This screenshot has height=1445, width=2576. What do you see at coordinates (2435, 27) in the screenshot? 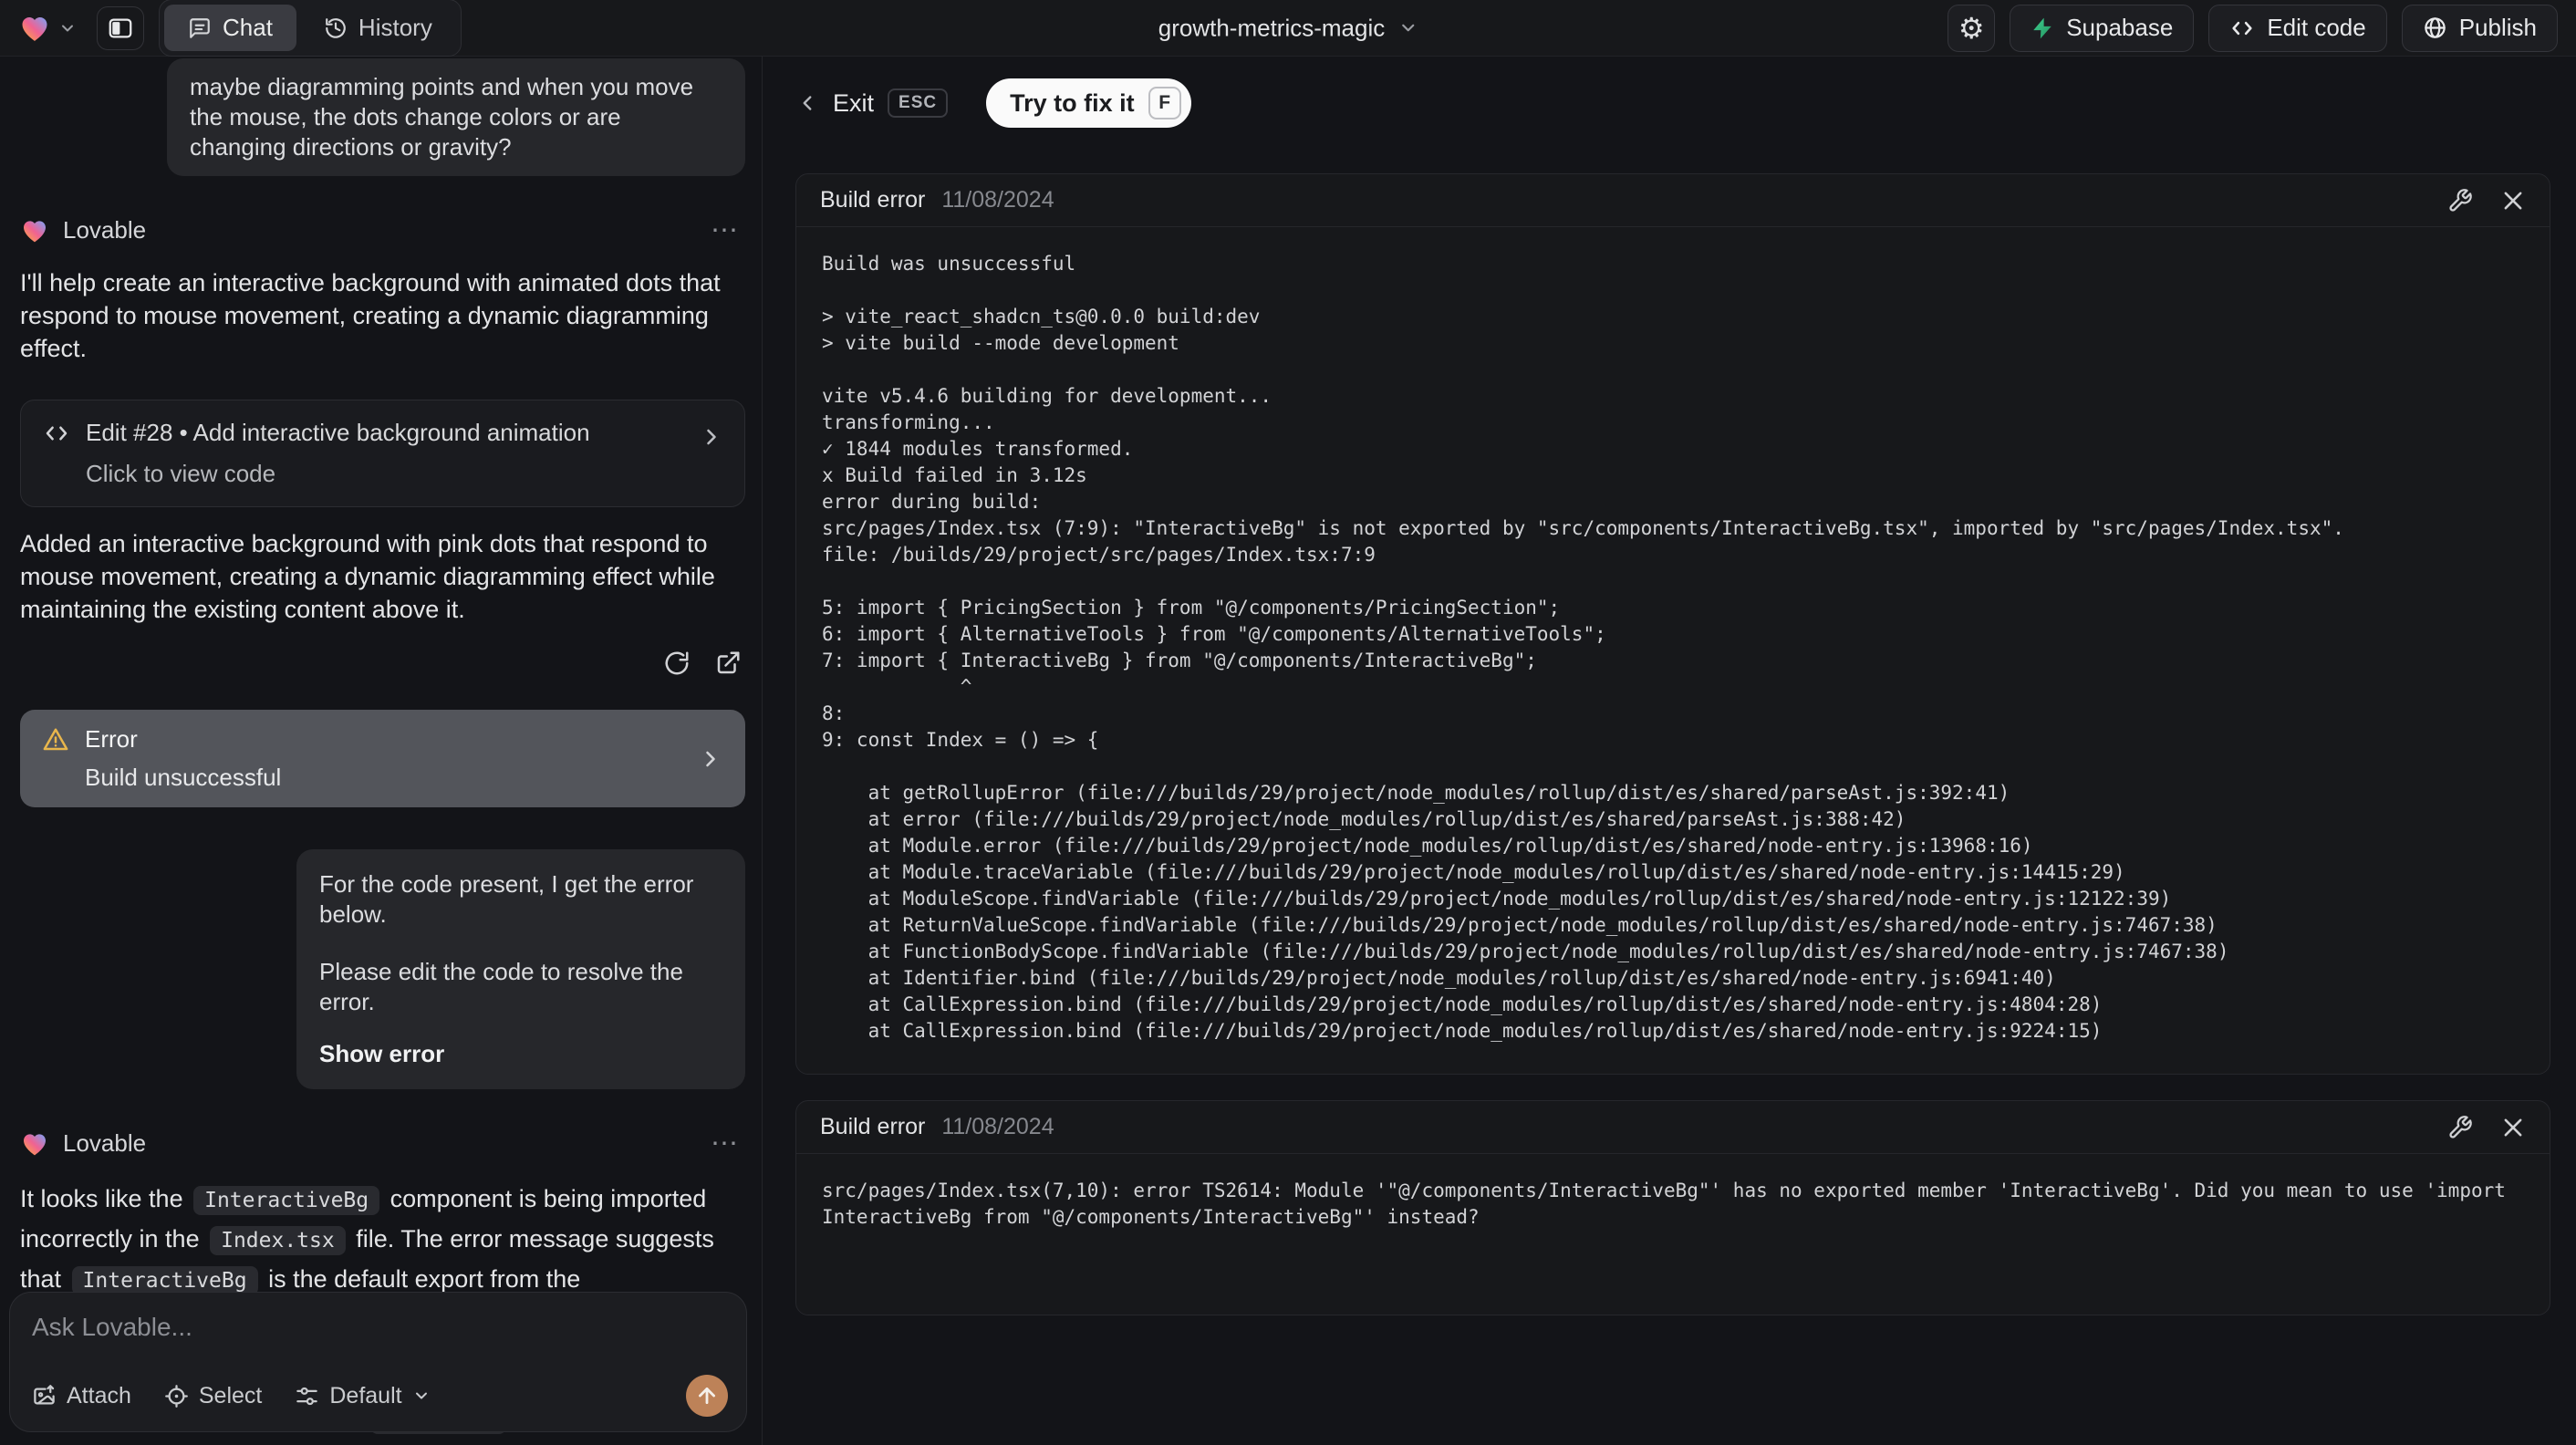
I see `globe-icon` at bounding box center [2435, 27].